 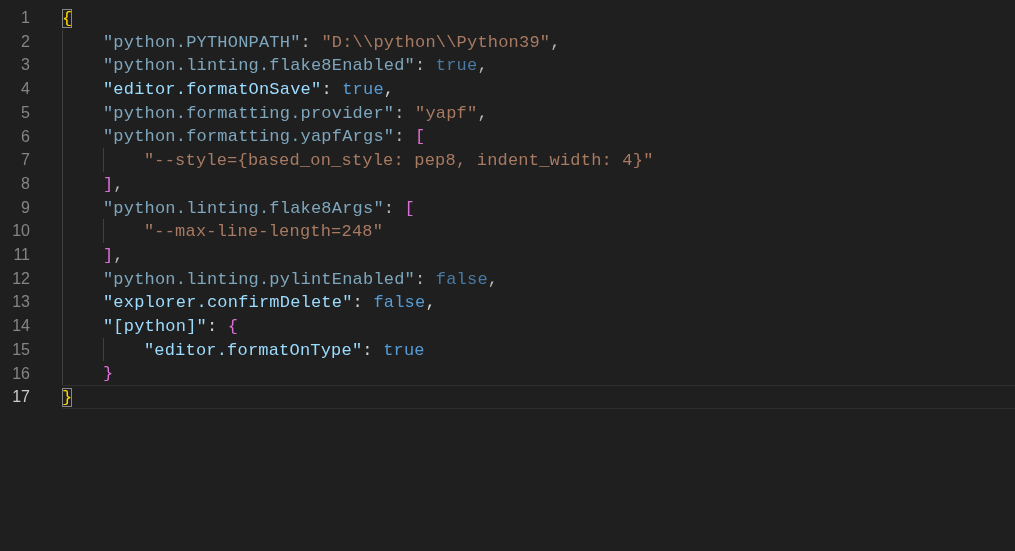 I want to click on json-key: "[python]", so click(x=154, y=326).